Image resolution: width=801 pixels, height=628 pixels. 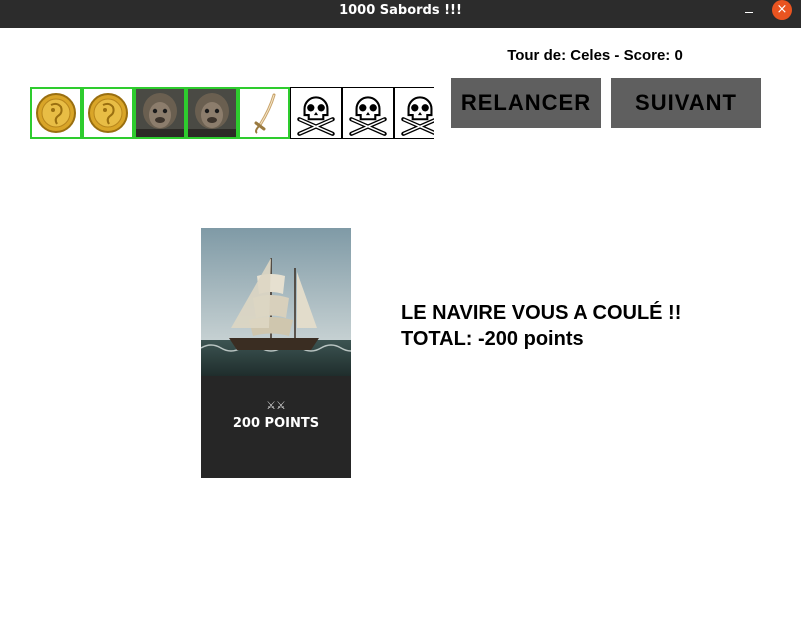 I want to click on result-total: TOTAL: -200 points, so click(x=492, y=339).